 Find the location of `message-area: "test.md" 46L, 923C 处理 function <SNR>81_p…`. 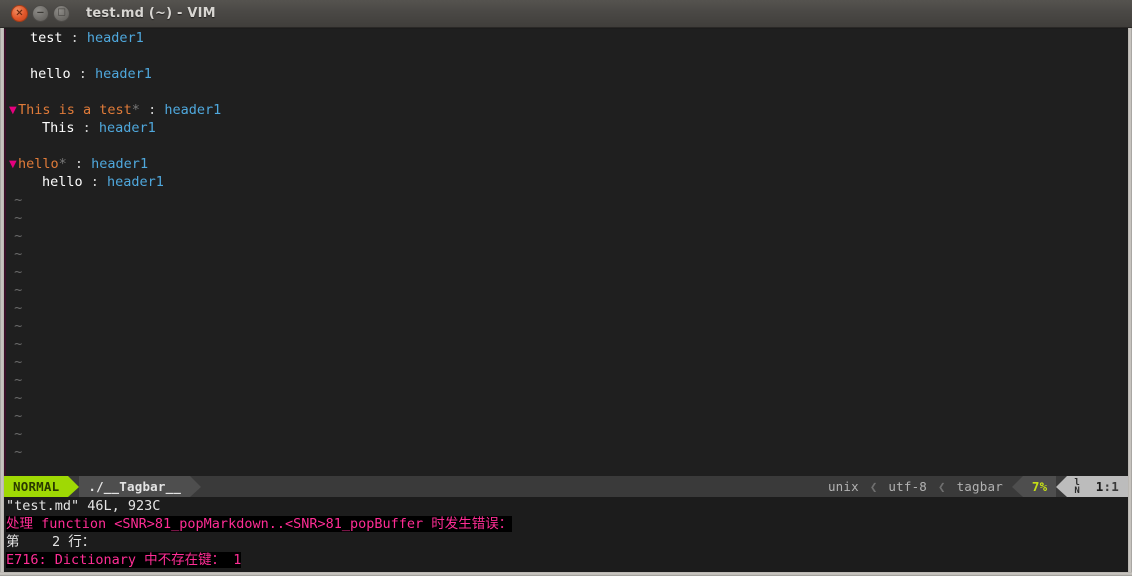

message-area: "test.md" 46L, 923C 处理 function <SNR>81_p… is located at coordinates (566, 534).